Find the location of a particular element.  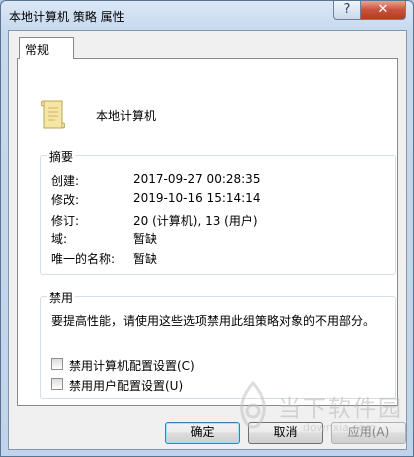

created-label: 创建: is located at coordinates (65, 181).